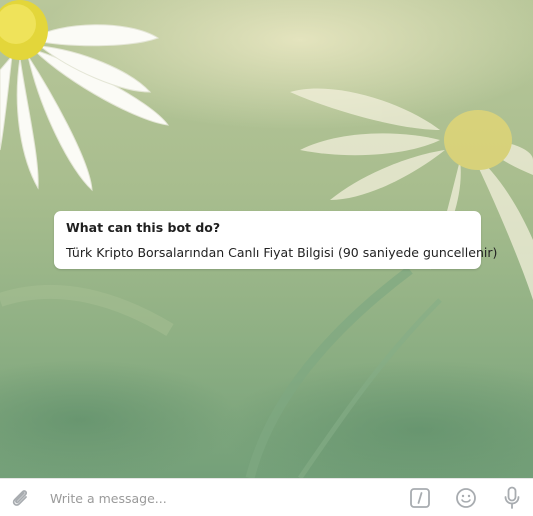 The width and height of the screenshot is (533, 516). I want to click on smile-icon, so click(466, 498).